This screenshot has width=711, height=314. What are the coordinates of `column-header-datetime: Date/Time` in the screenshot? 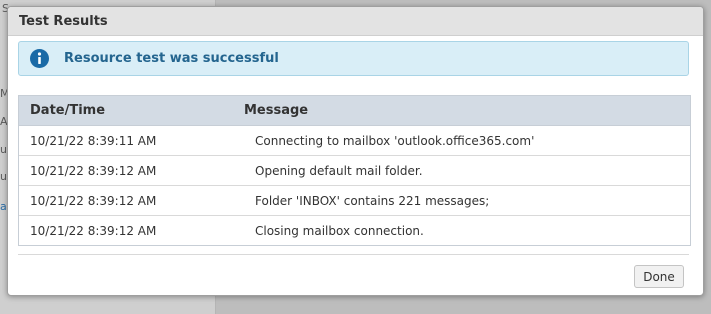 It's located at (68, 110).